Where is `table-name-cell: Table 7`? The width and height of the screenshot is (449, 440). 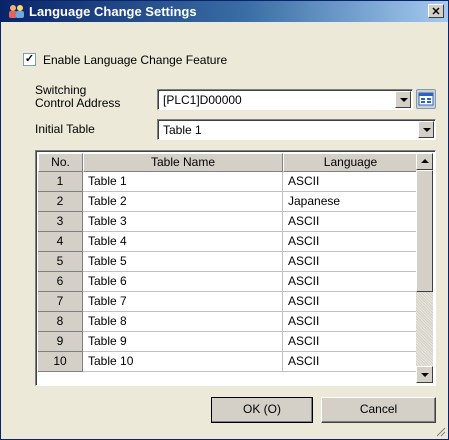 table-name-cell: Table 7 is located at coordinates (183, 302).